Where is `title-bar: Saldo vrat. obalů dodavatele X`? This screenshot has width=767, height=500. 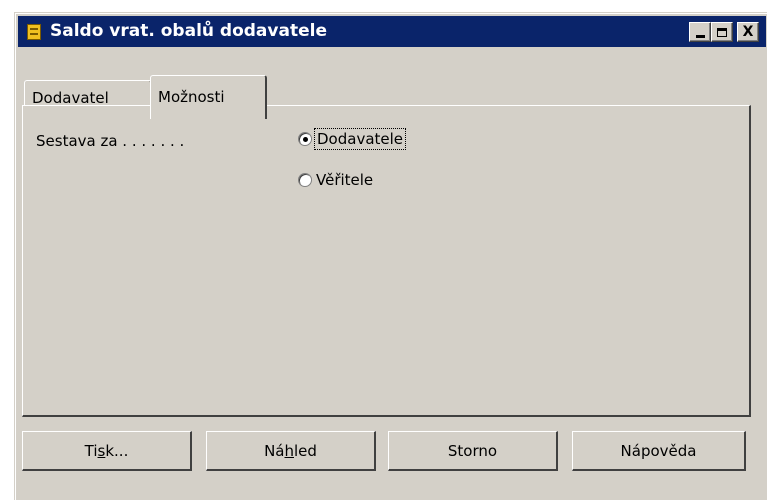
title-bar: Saldo vrat. obalů dodavatele X is located at coordinates (392, 31).